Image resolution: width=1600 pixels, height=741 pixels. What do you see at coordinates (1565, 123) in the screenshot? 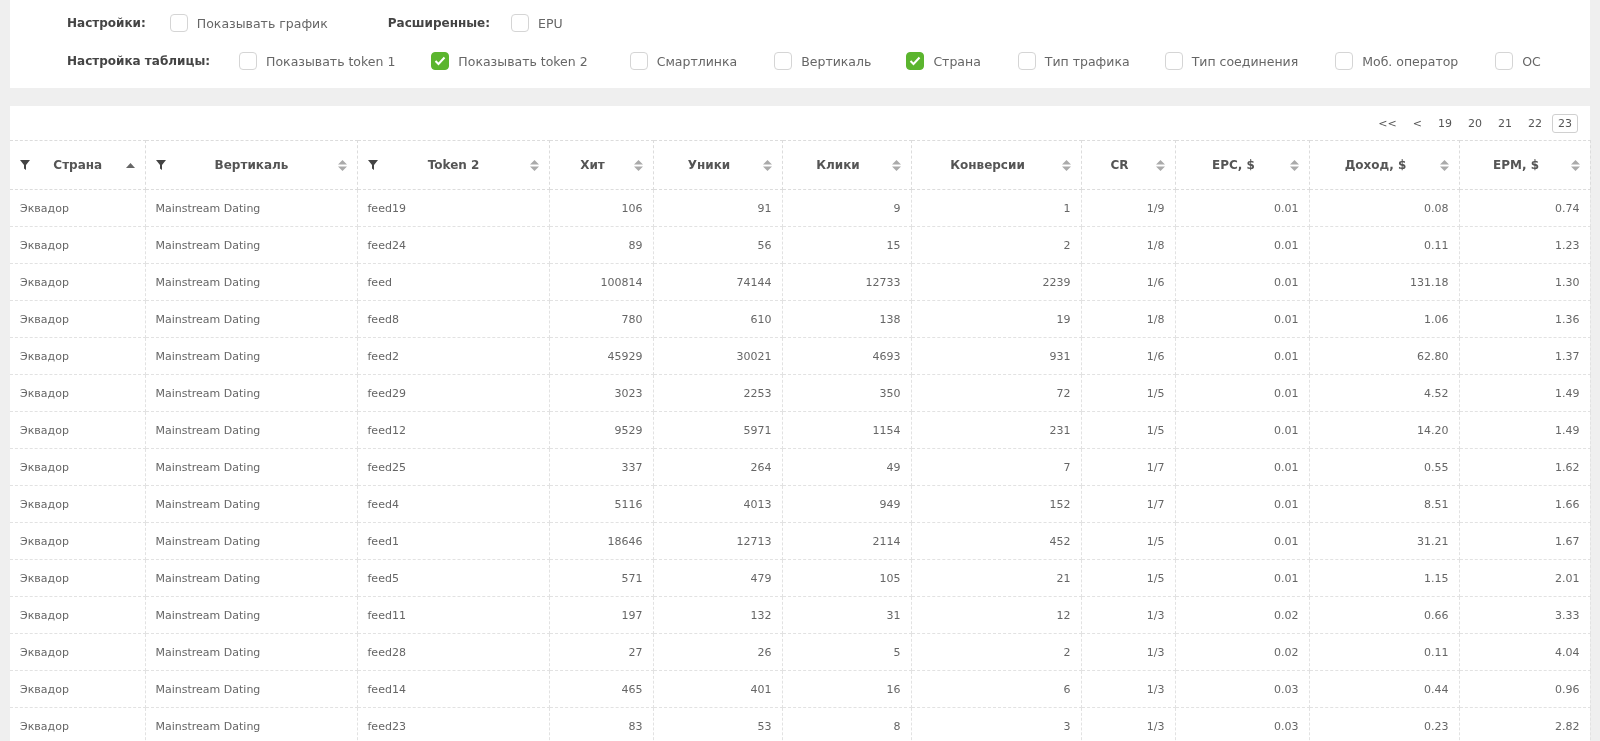
I see `page-link: 23` at bounding box center [1565, 123].